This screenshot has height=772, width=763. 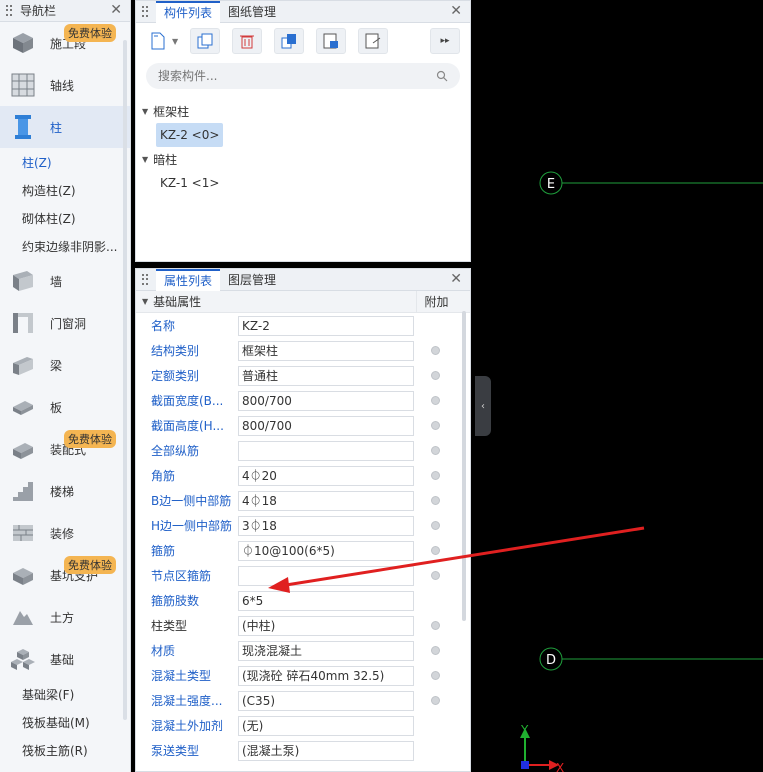 What do you see at coordinates (326, 325) in the screenshot?
I see `property-value-field: KZ-2` at bounding box center [326, 325].